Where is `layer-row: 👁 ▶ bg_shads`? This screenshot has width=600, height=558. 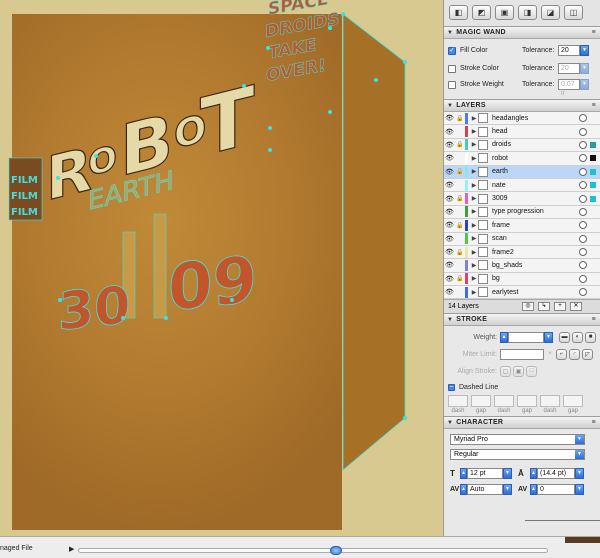
layer-row: 👁 ▶ bg_shads is located at coordinates (522, 266).